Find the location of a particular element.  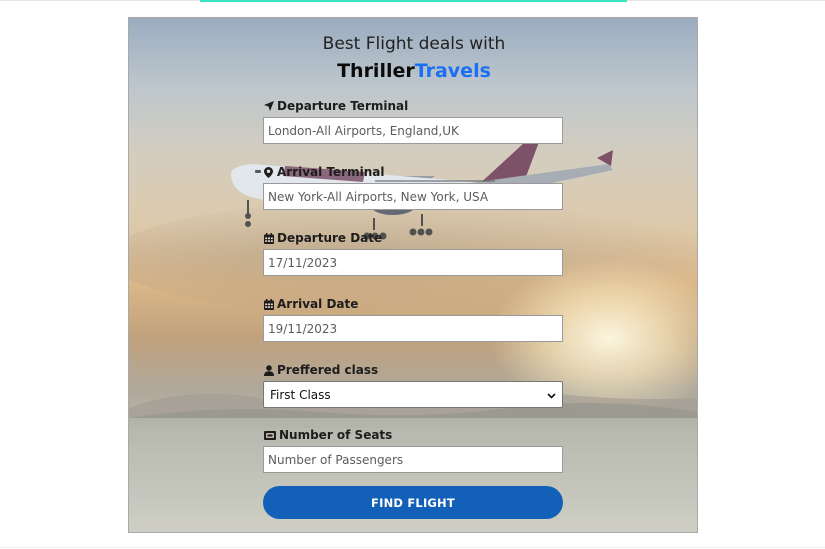

preferred-class-label-text: Preffered class is located at coordinates (328, 370).